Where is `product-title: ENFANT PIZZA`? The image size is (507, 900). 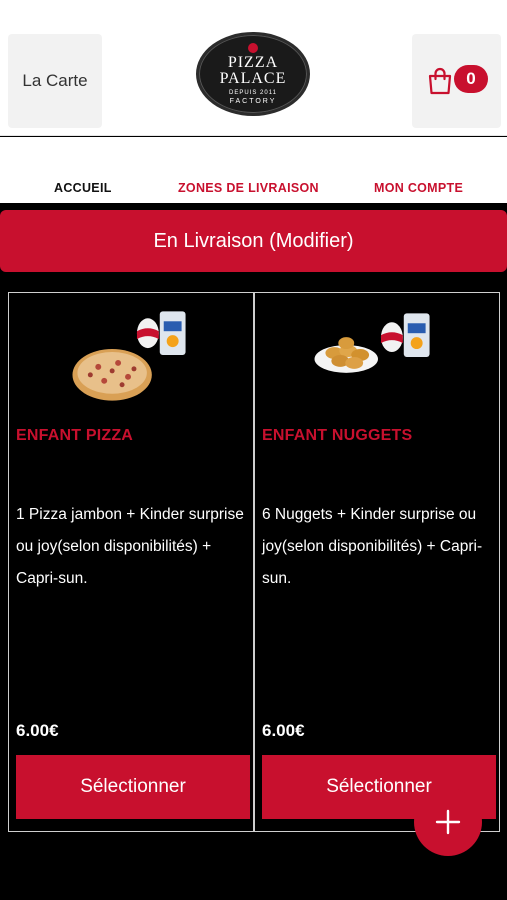 product-title: ENFANT PIZZA is located at coordinates (75, 435).